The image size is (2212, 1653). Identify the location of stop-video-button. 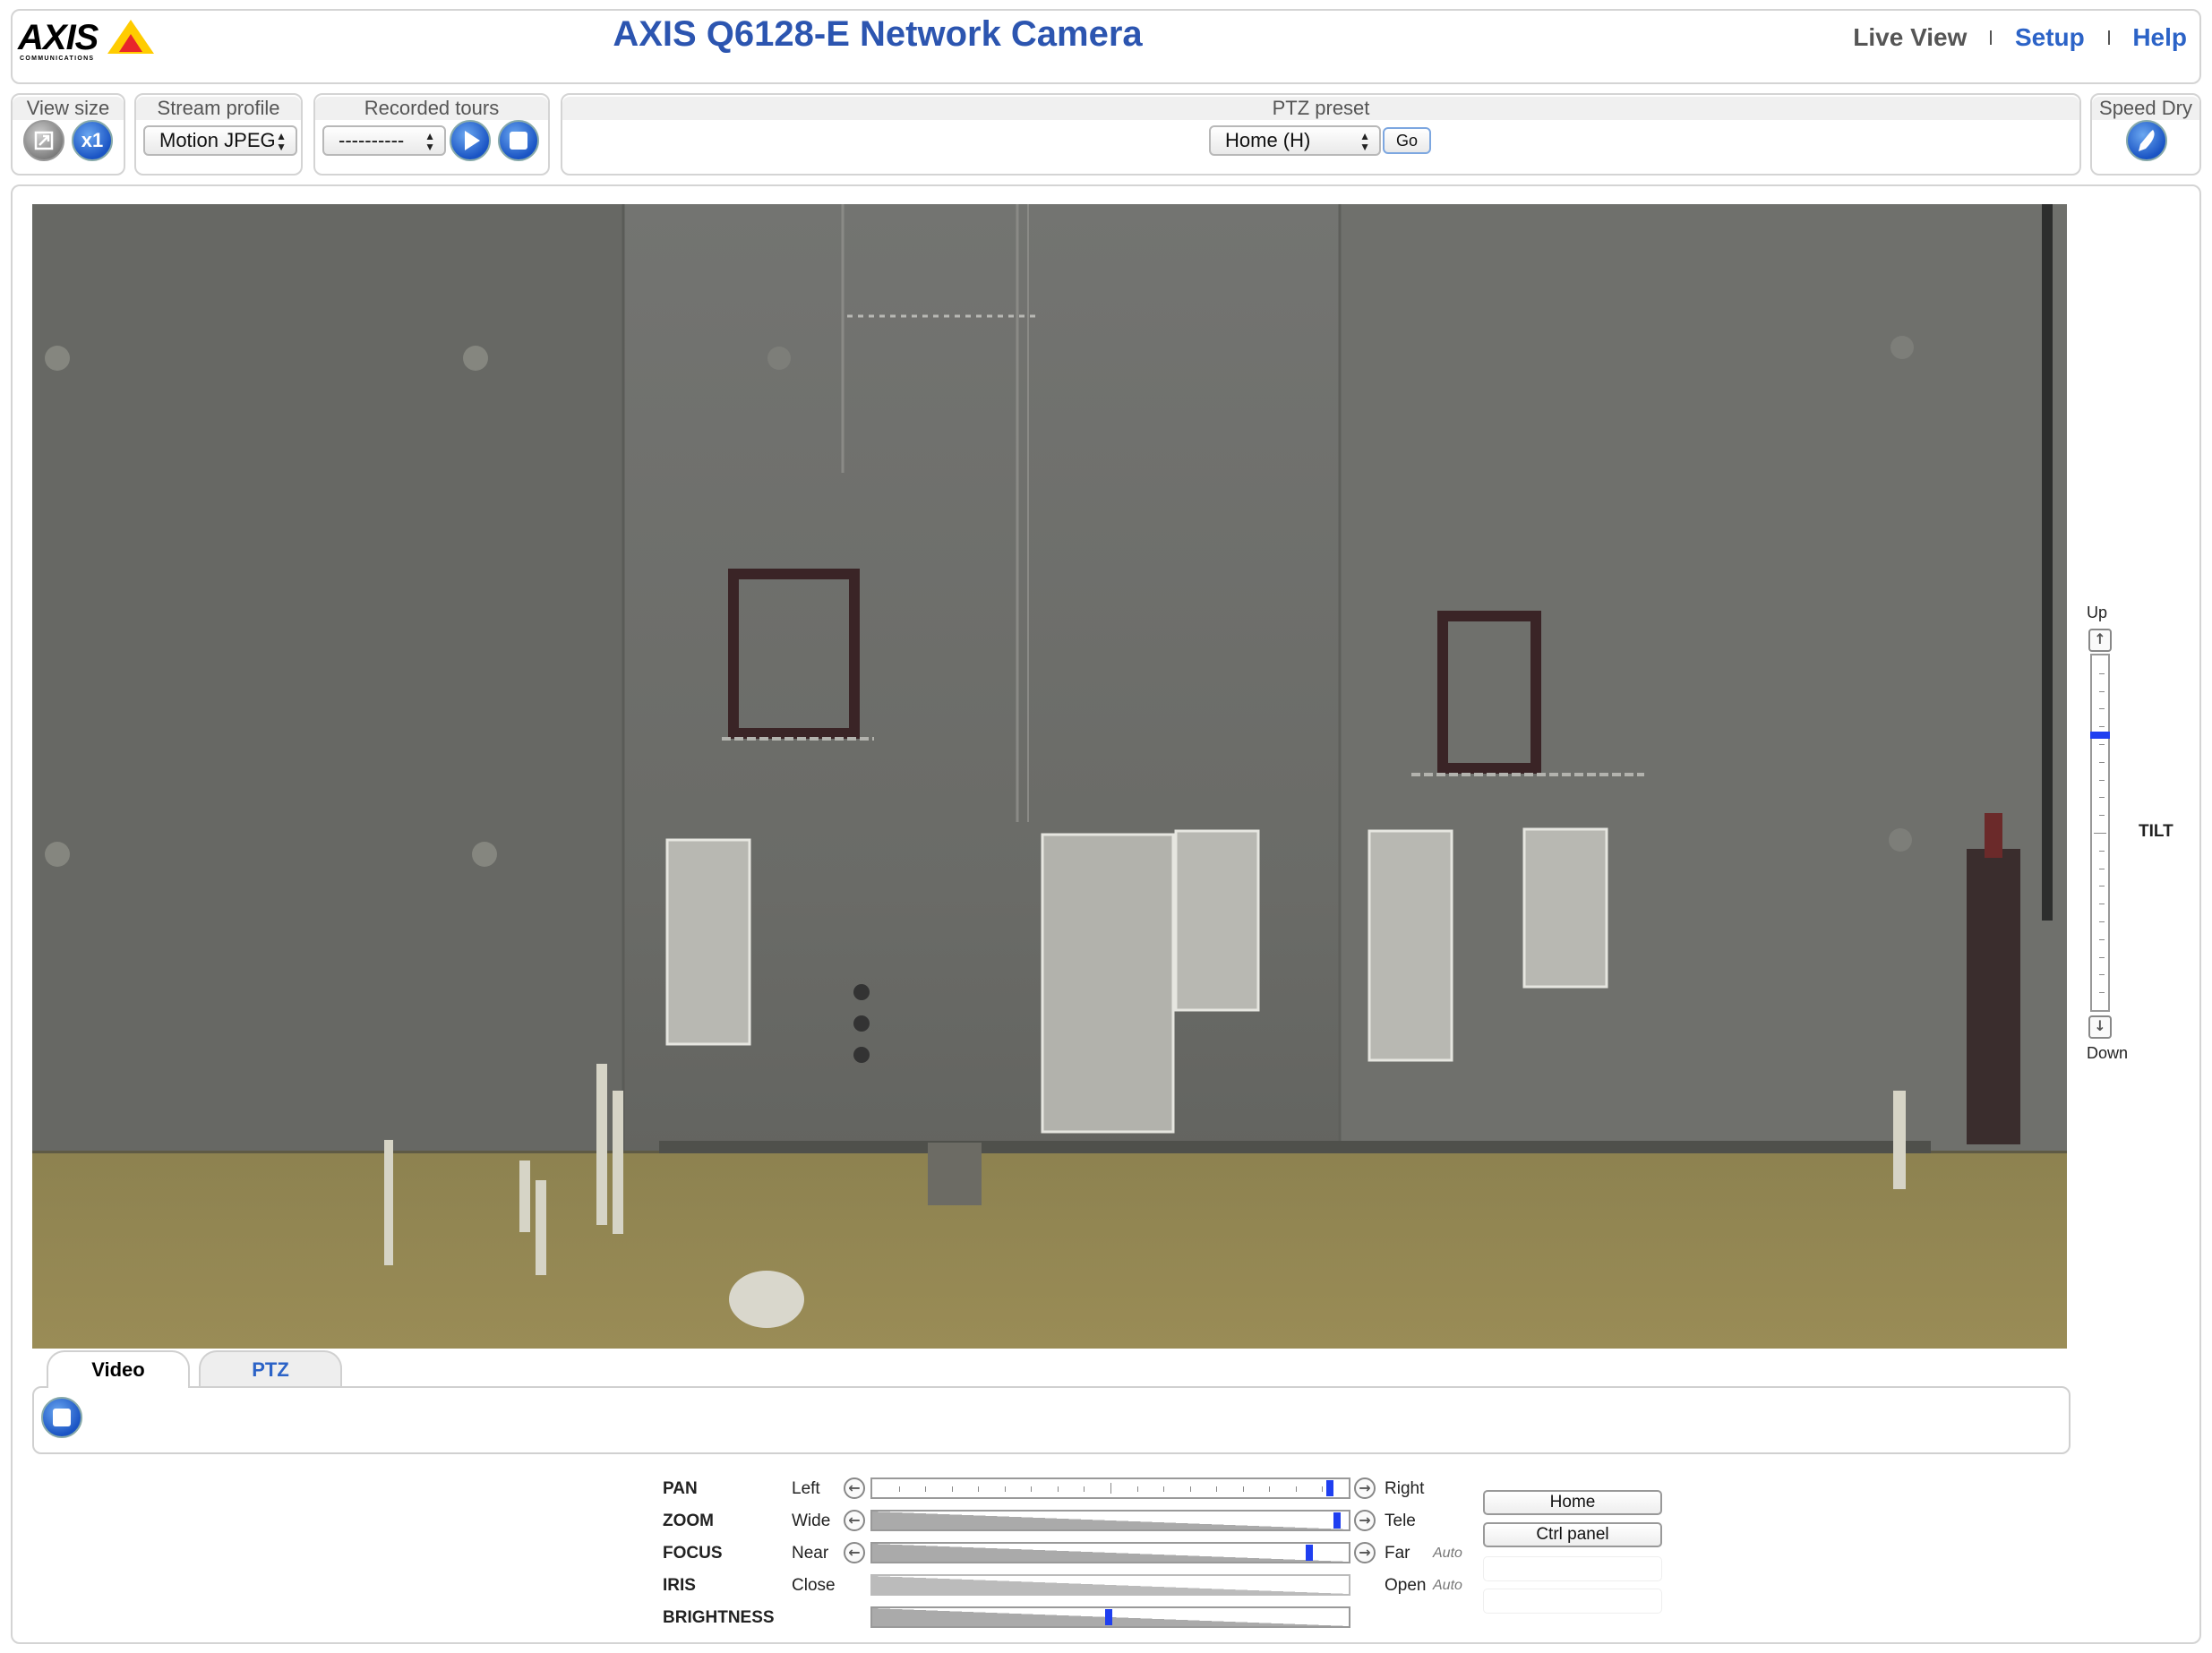
(61, 1418).